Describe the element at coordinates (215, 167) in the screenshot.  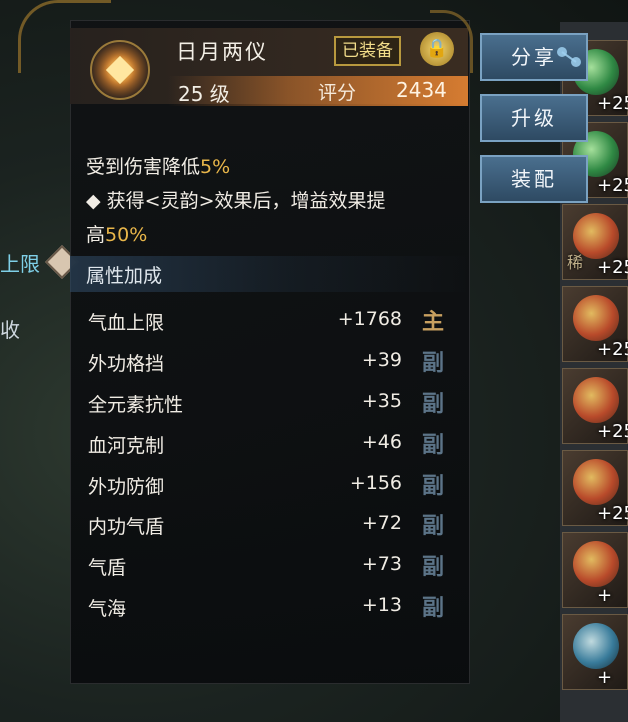
I see `effect-highlight: 5%` at that location.